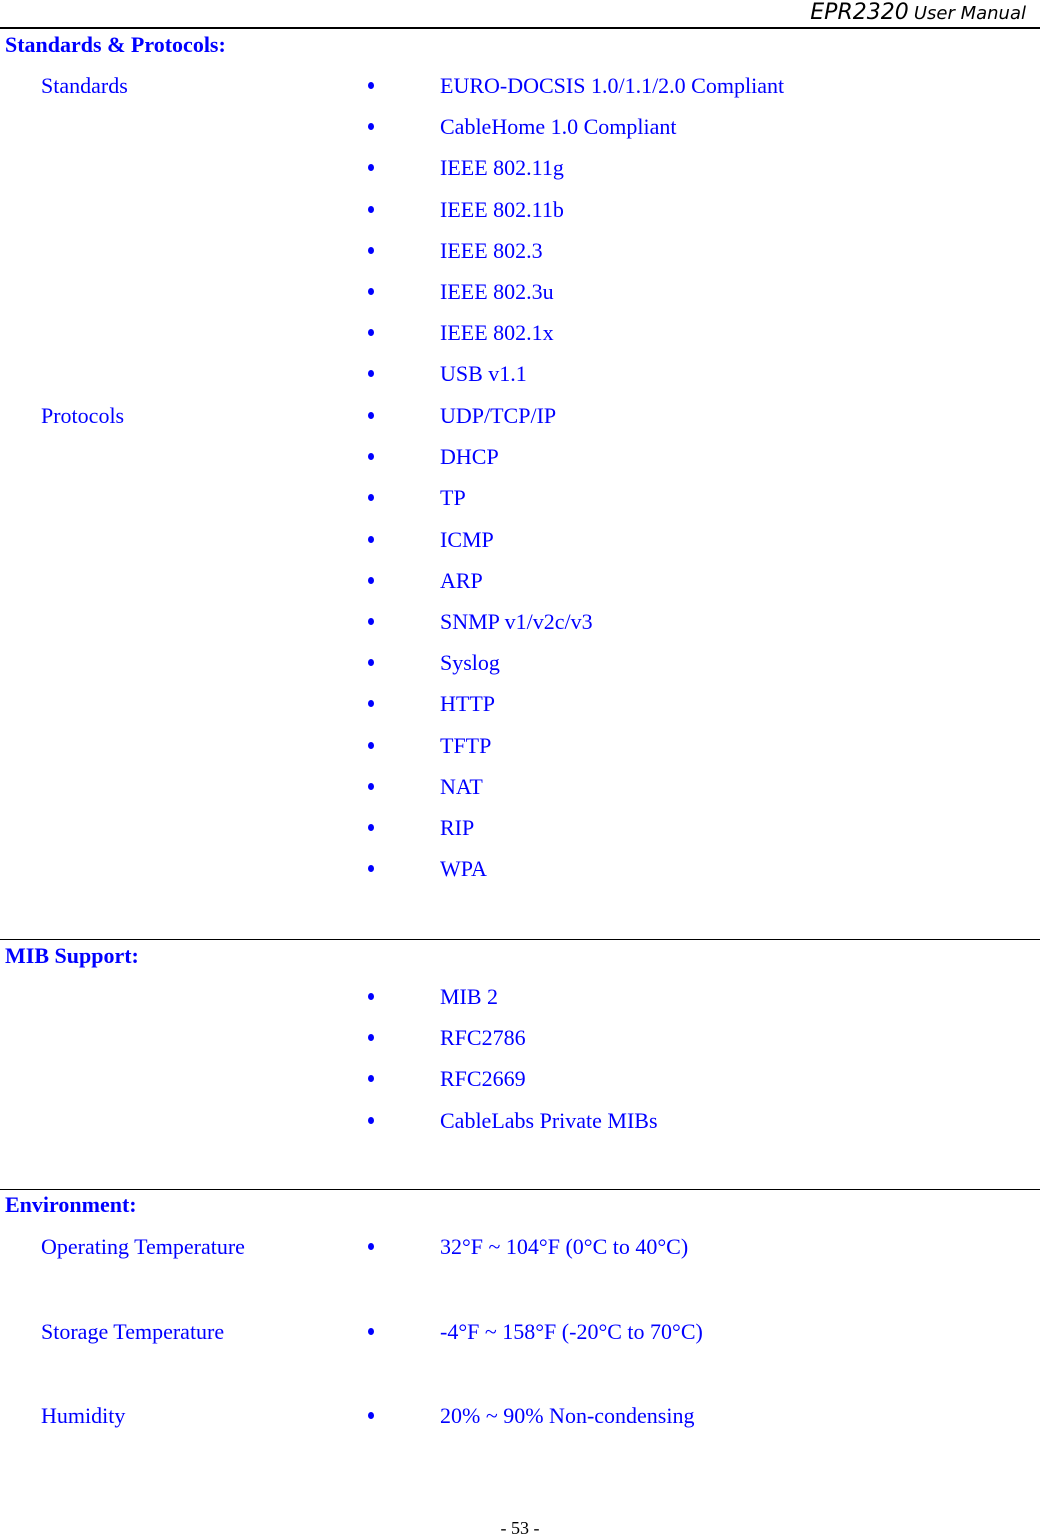 The width and height of the screenshot is (1040, 1539). What do you see at coordinates (520, 748) in the screenshot?
I see `list-item-protocol: TFTP` at bounding box center [520, 748].